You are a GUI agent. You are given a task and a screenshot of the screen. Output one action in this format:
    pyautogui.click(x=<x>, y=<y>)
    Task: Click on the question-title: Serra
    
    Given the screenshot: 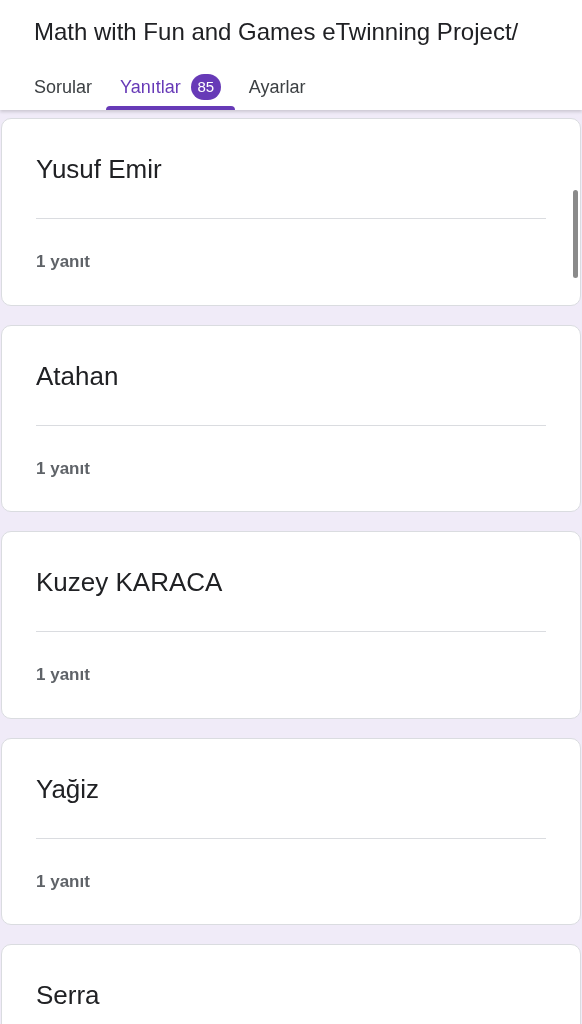 What is the action you would take?
    pyautogui.click(x=68, y=995)
    